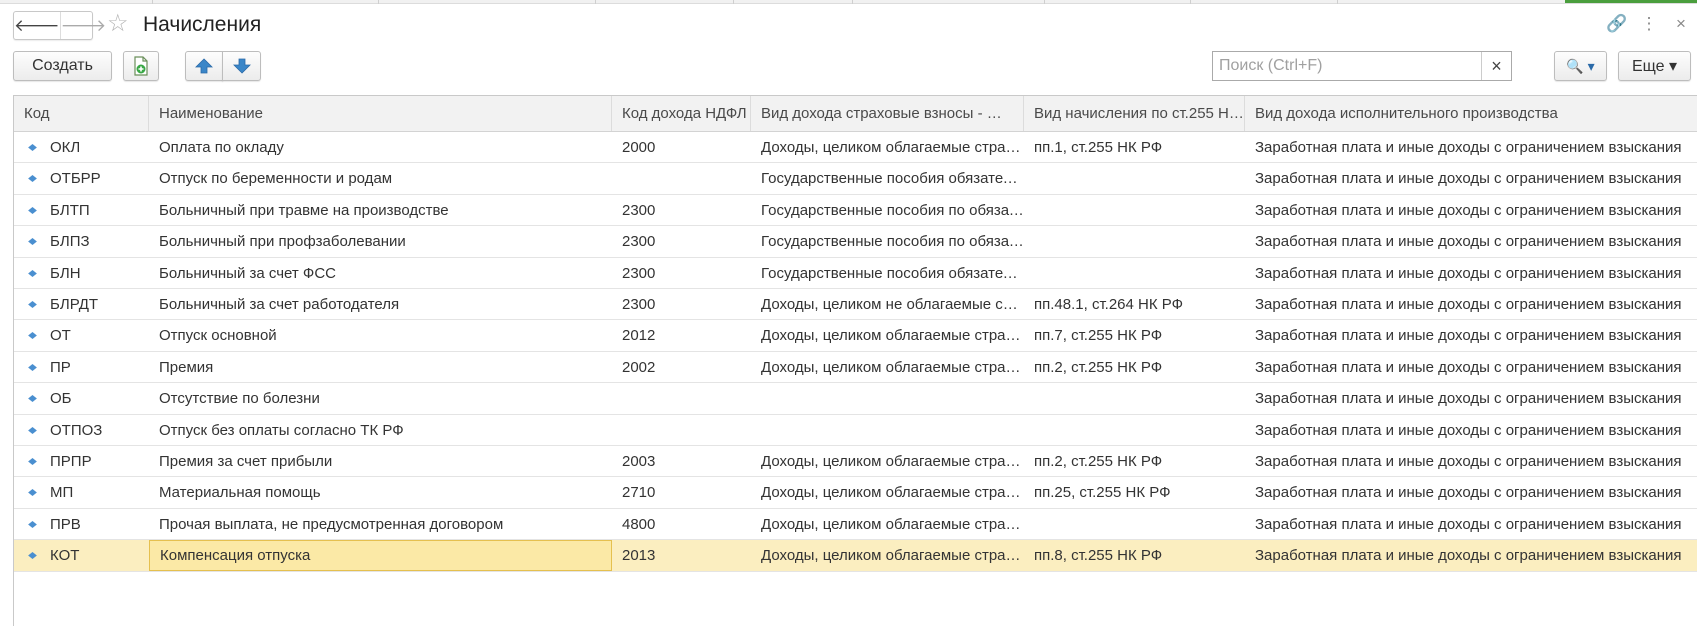  Describe the element at coordinates (279, 304) in the screenshot. I see `table-cell: Больничный за счет работодателя` at that location.